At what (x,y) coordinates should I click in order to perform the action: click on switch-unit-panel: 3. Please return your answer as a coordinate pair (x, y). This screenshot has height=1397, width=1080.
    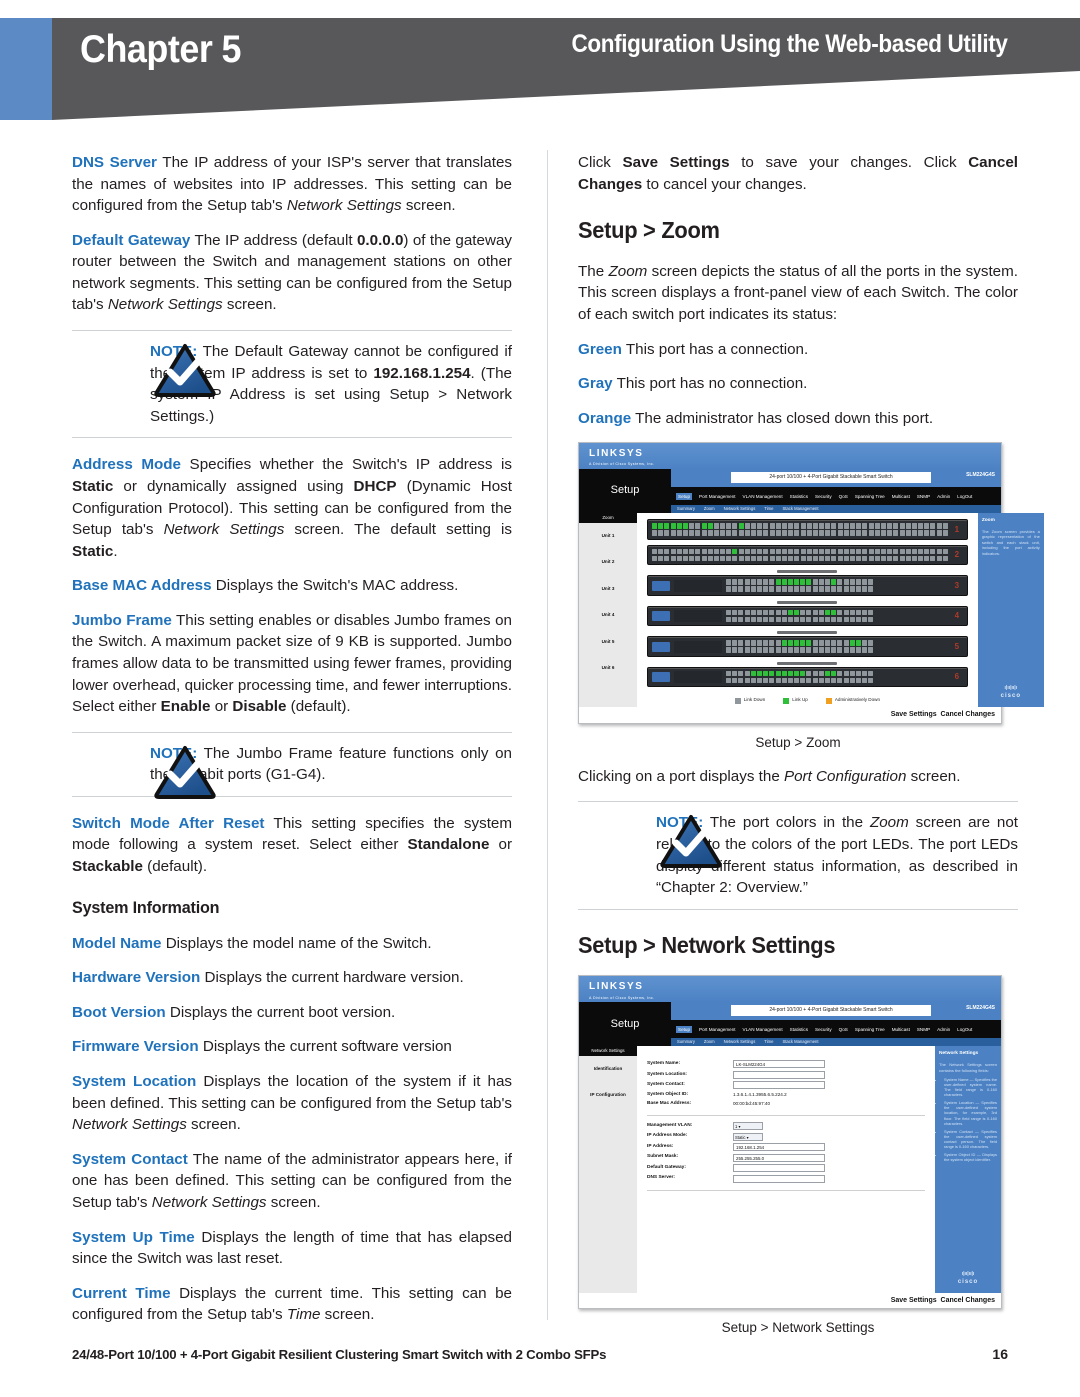
    Looking at the image, I should click on (807, 585).